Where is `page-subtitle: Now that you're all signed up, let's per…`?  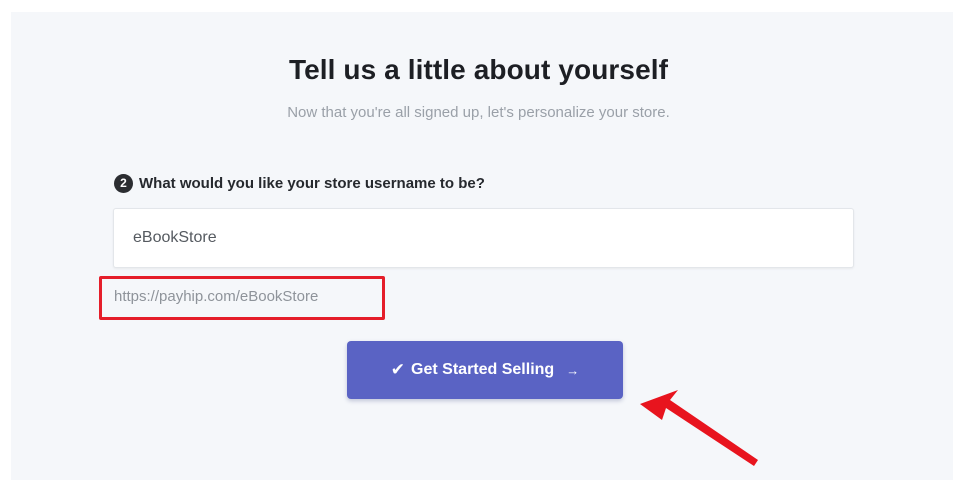
page-subtitle: Now that you're all signed up, let's per… is located at coordinates (478, 112).